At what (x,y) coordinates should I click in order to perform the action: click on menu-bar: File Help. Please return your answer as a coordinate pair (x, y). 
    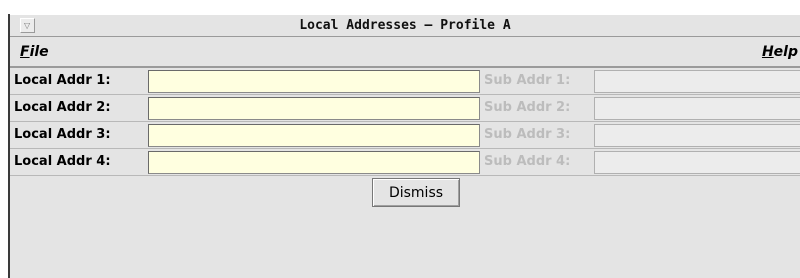
    Looking at the image, I should click on (405, 53).